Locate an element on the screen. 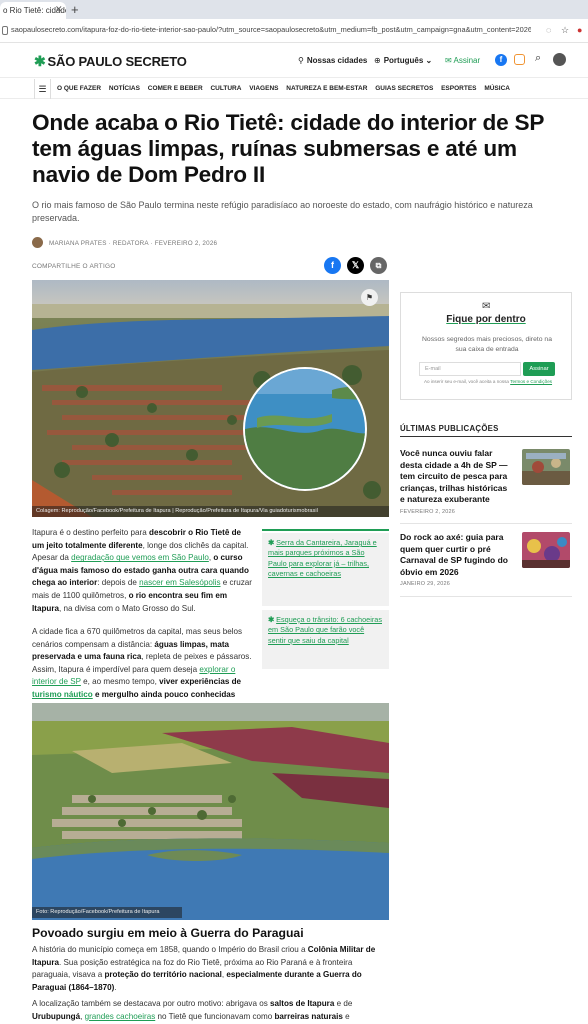 Image resolution: width=588 pixels, height=1024 pixels. text: e de is located at coordinates (343, 1003).